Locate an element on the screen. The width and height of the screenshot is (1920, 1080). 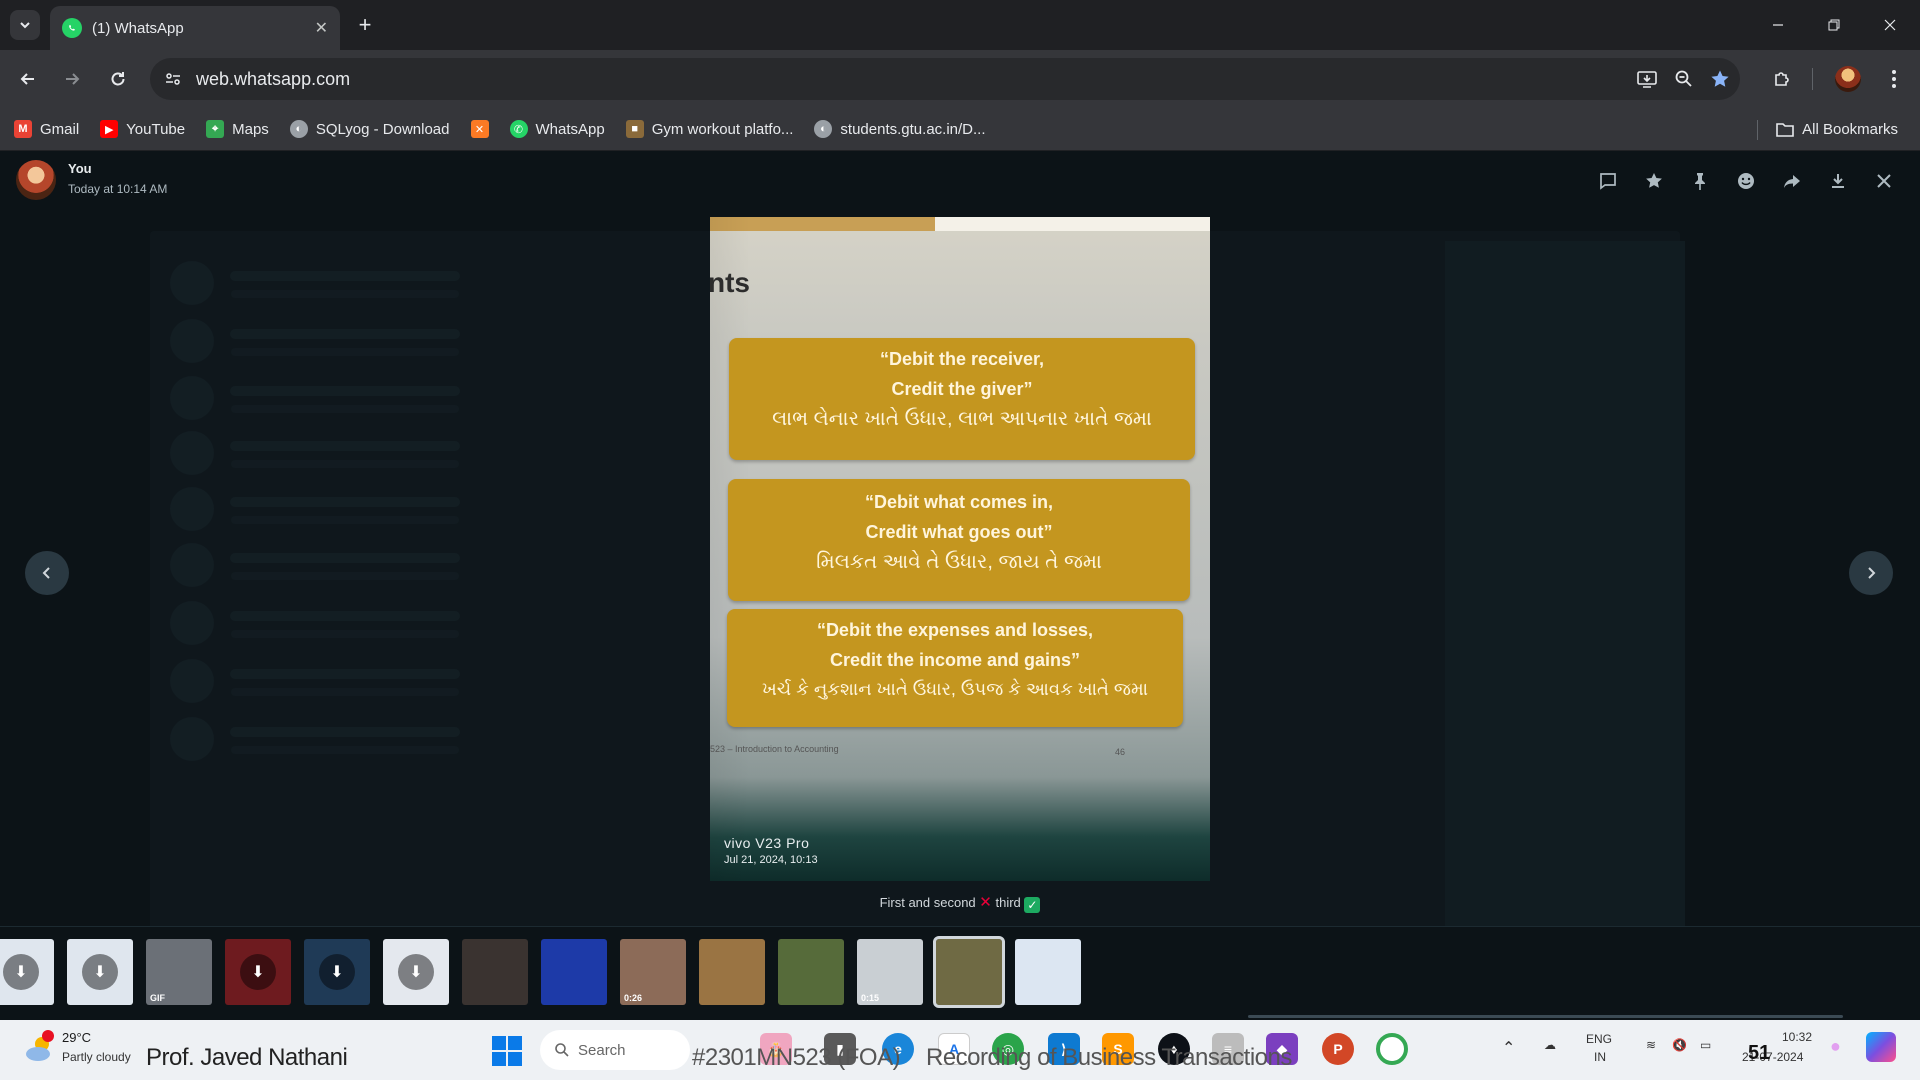
download-icon: ⬇ is located at coordinates (416, 972).